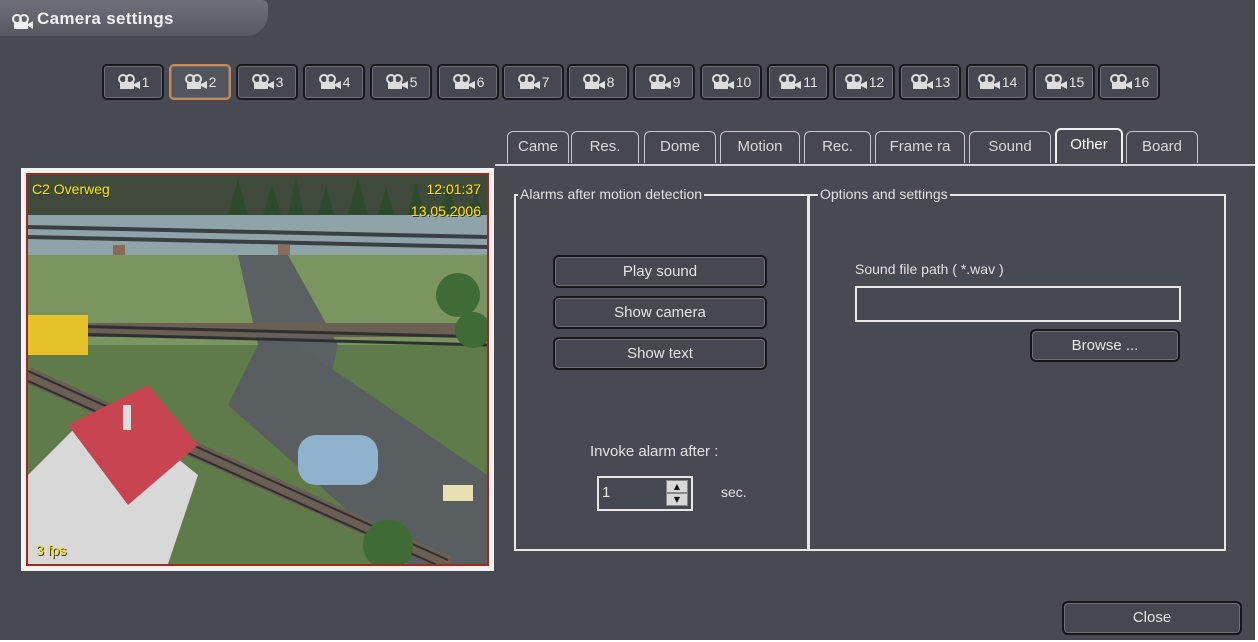  What do you see at coordinates (413, 82) in the screenshot?
I see `camera-button-label: 5` at bounding box center [413, 82].